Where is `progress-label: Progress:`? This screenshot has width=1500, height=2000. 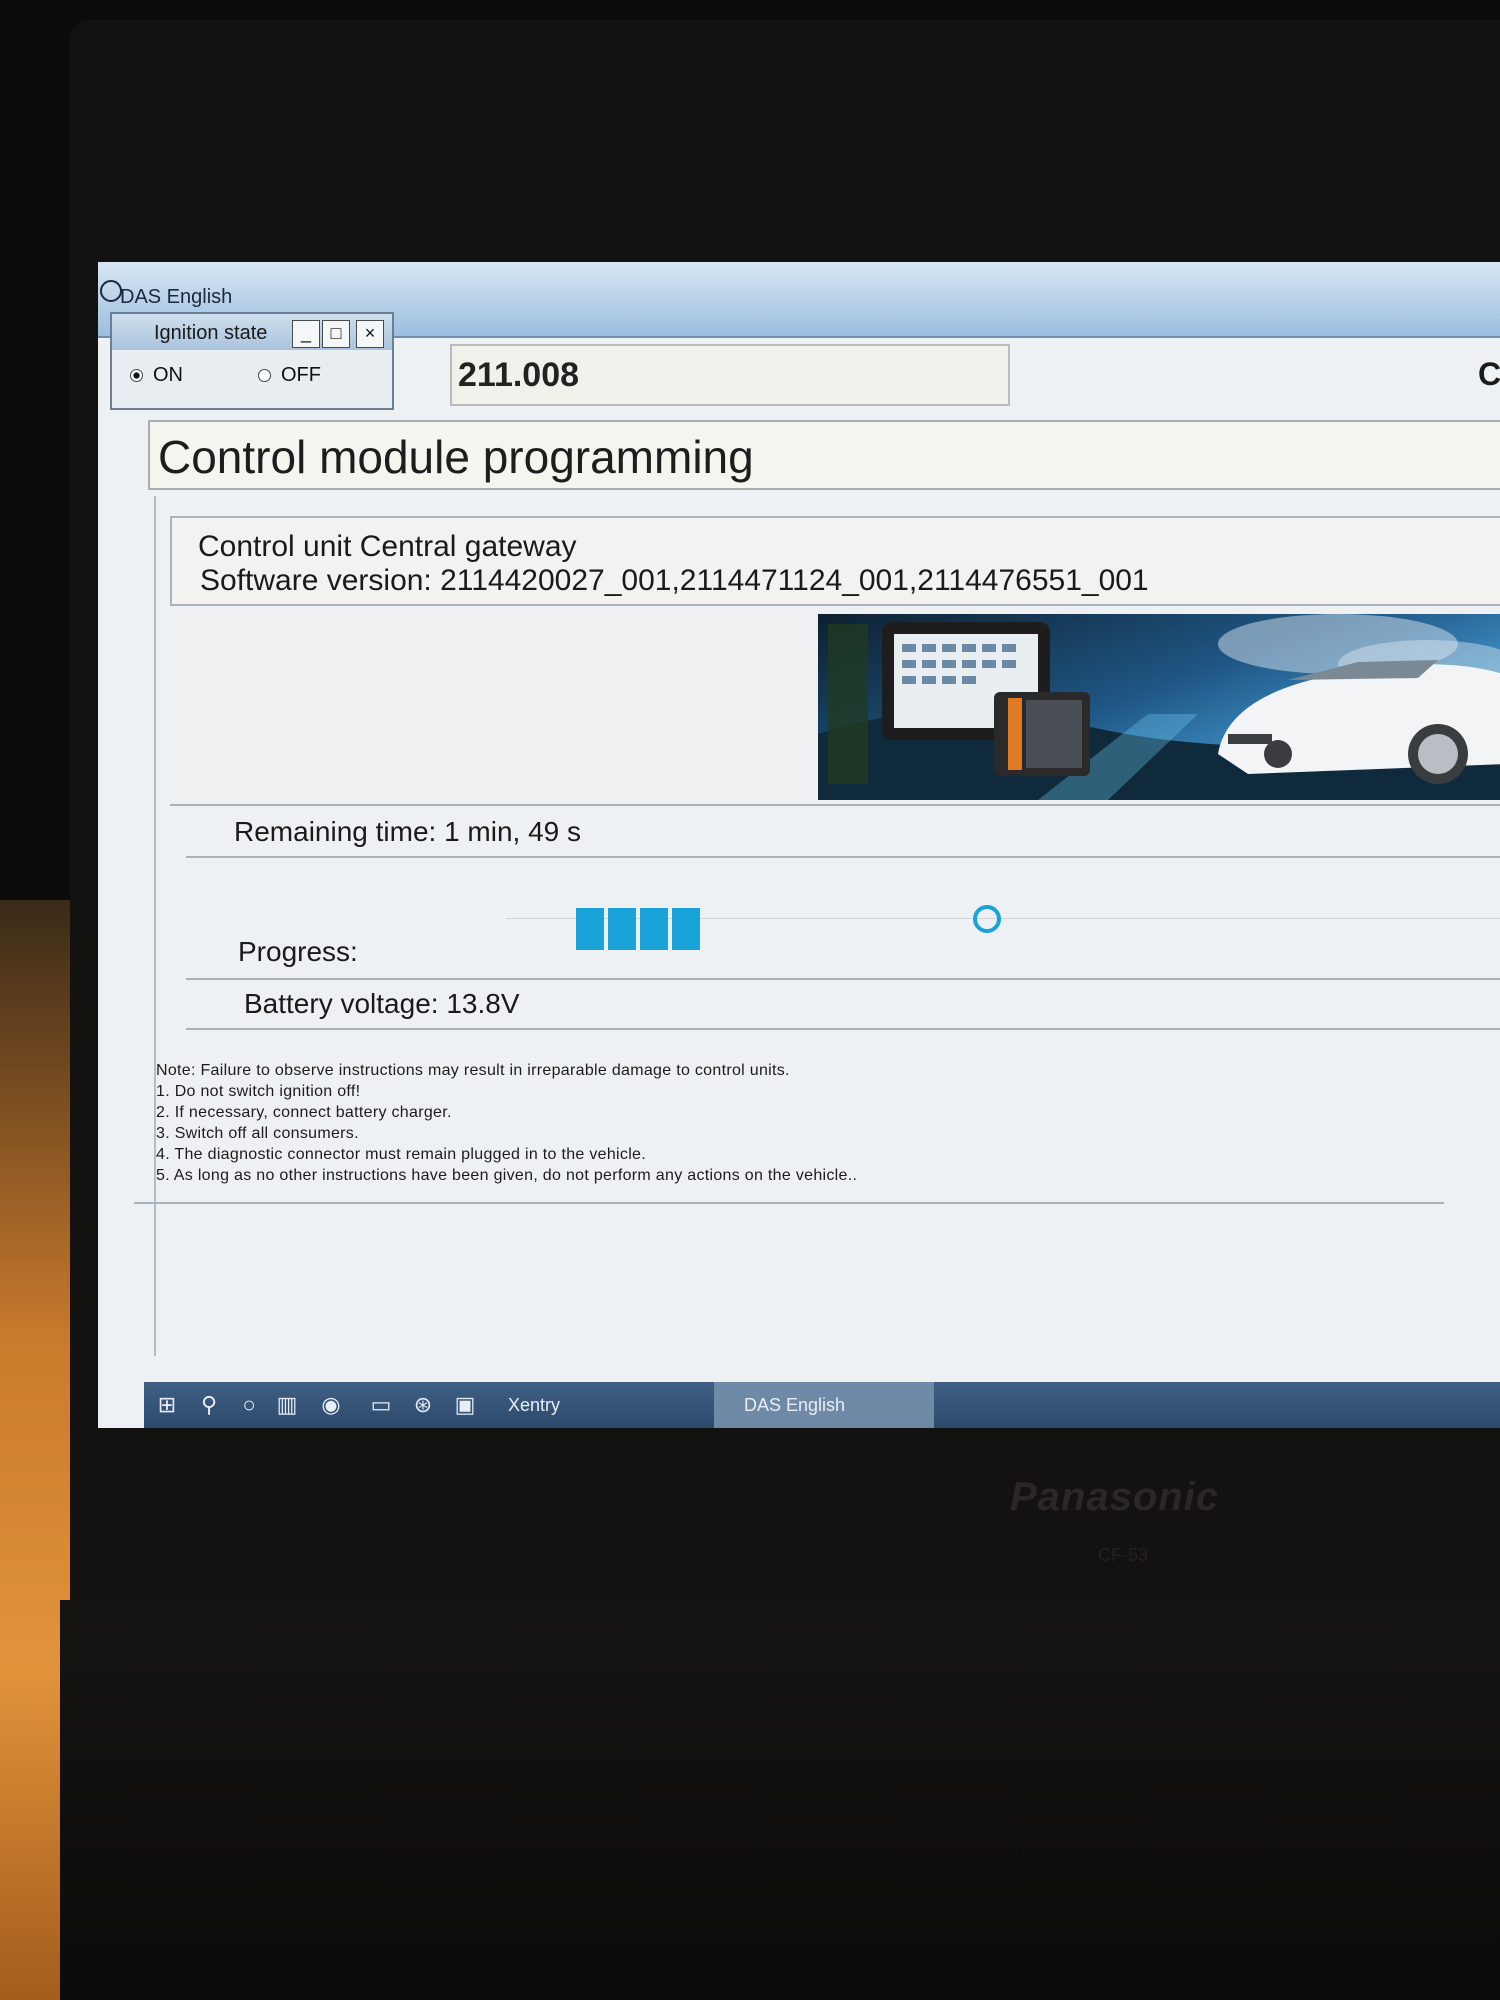 progress-label: Progress: is located at coordinates (298, 951).